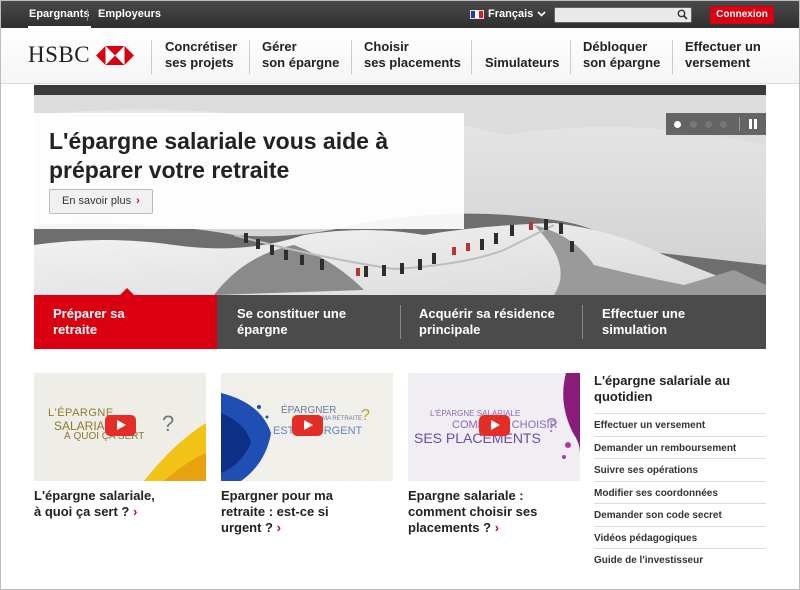 The image size is (800, 590). Describe the element at coordinates (291, 322) in the screenshot. I see `tab-constituer-epargne: Se constituer une épargne` at that location.